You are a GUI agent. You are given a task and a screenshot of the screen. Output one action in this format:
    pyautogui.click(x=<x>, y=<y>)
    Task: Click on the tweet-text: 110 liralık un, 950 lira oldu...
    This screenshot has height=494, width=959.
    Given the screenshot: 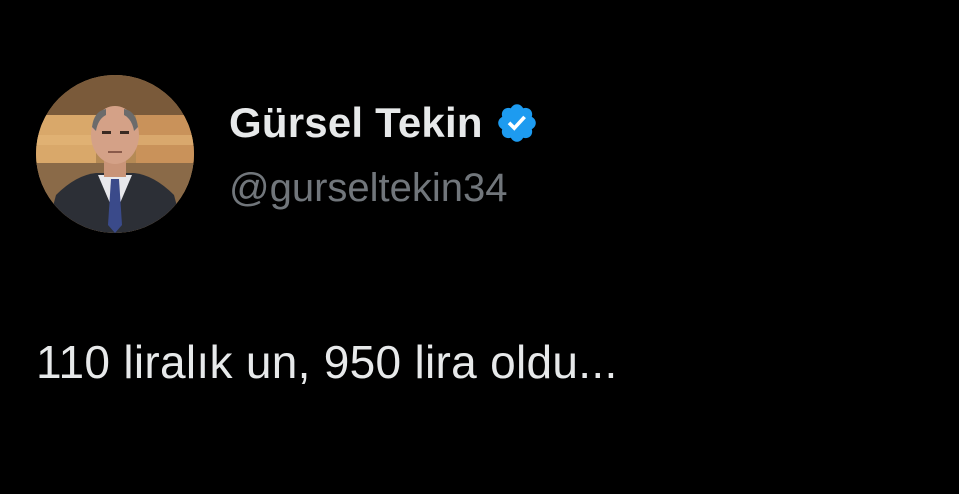 What is the action you would take?
    pyautogui.click(x=327, y=362)
    